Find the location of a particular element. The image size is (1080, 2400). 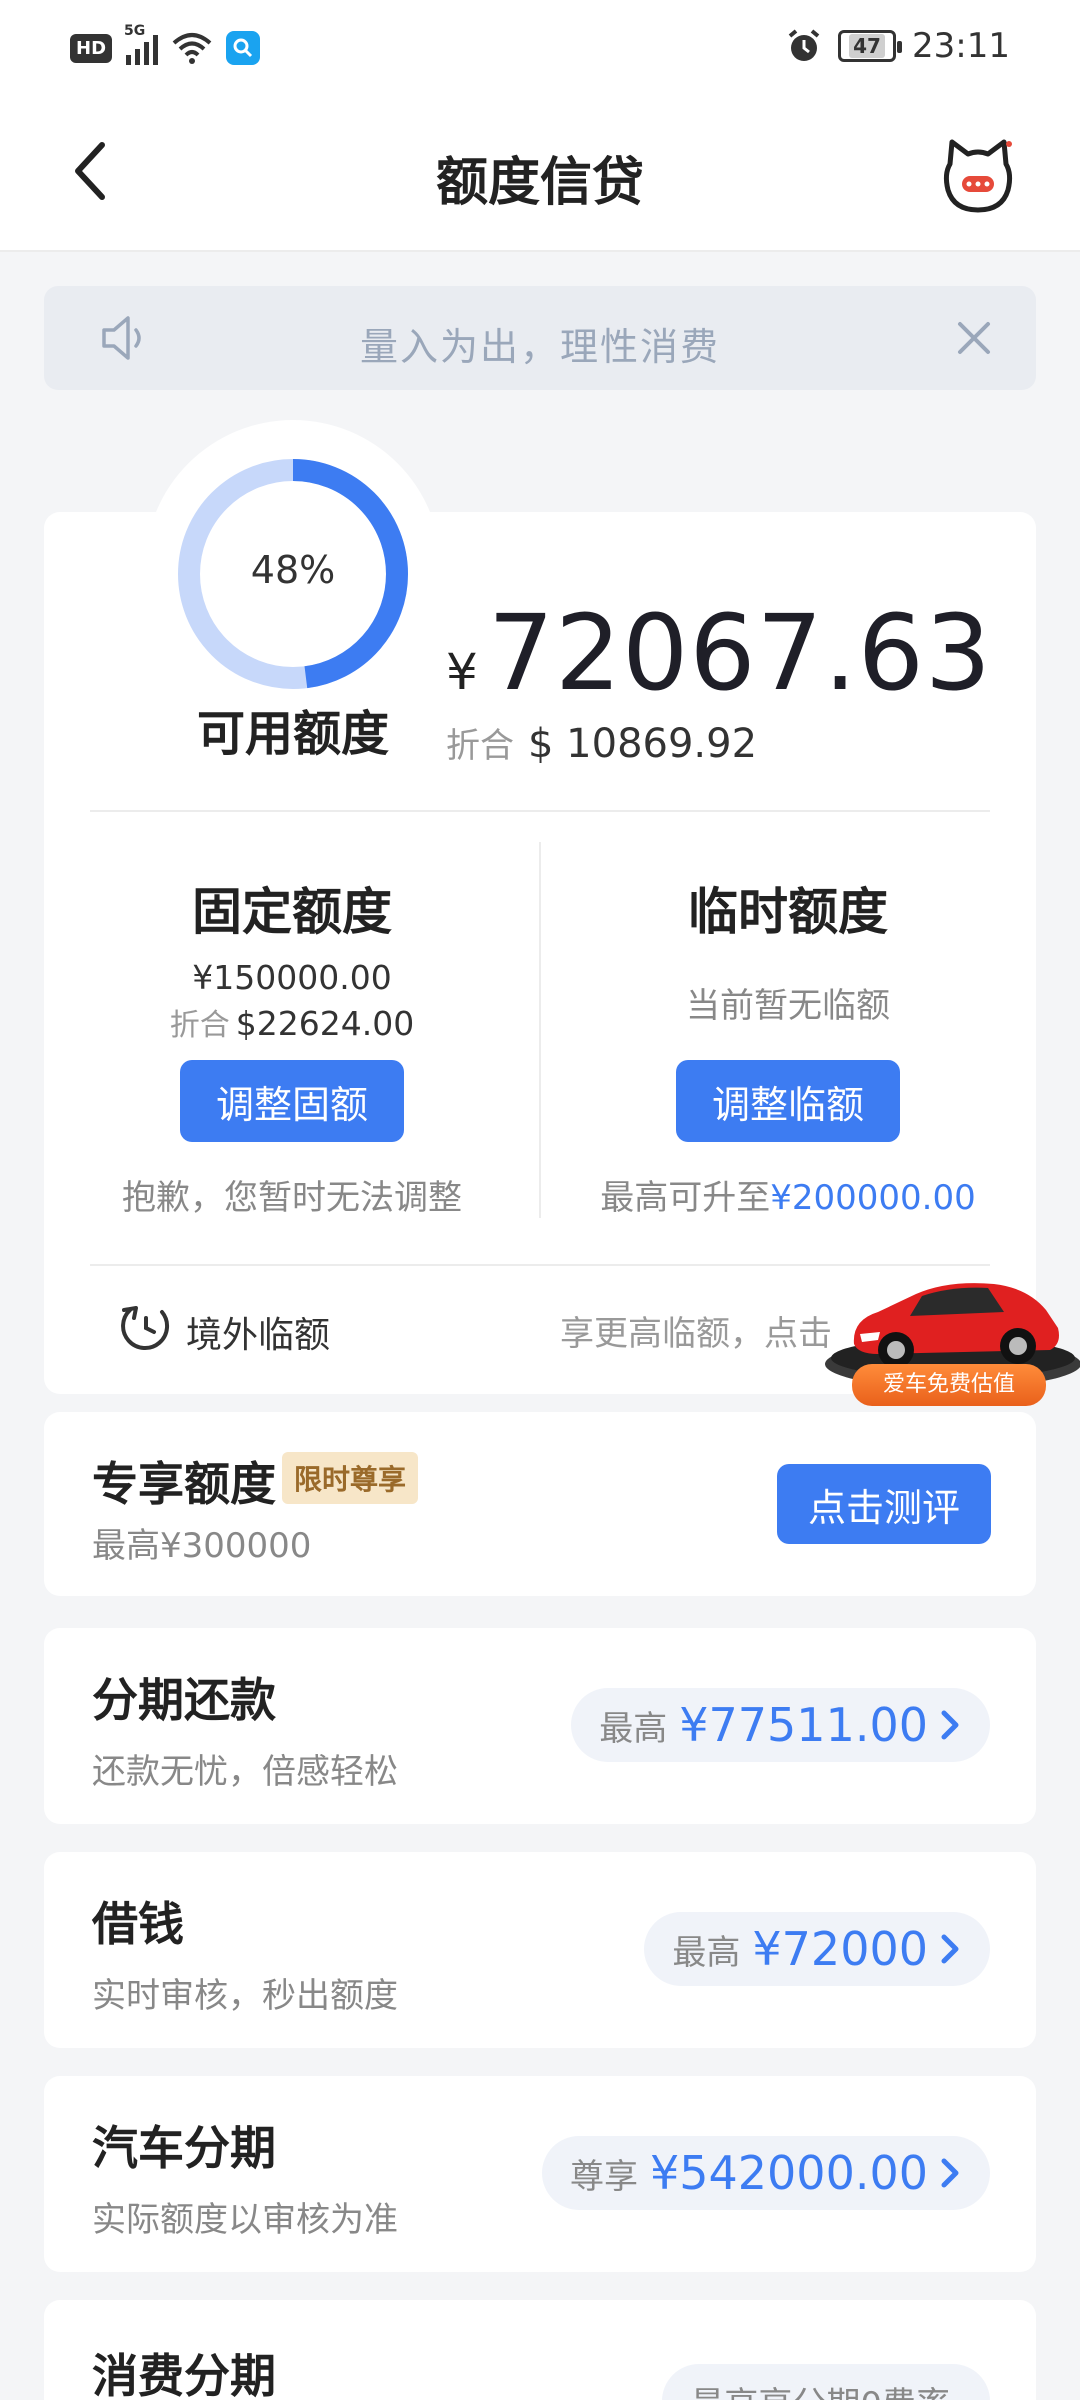

overseas-credit-label: 境外临额 is located at coordinates (258, 1332).